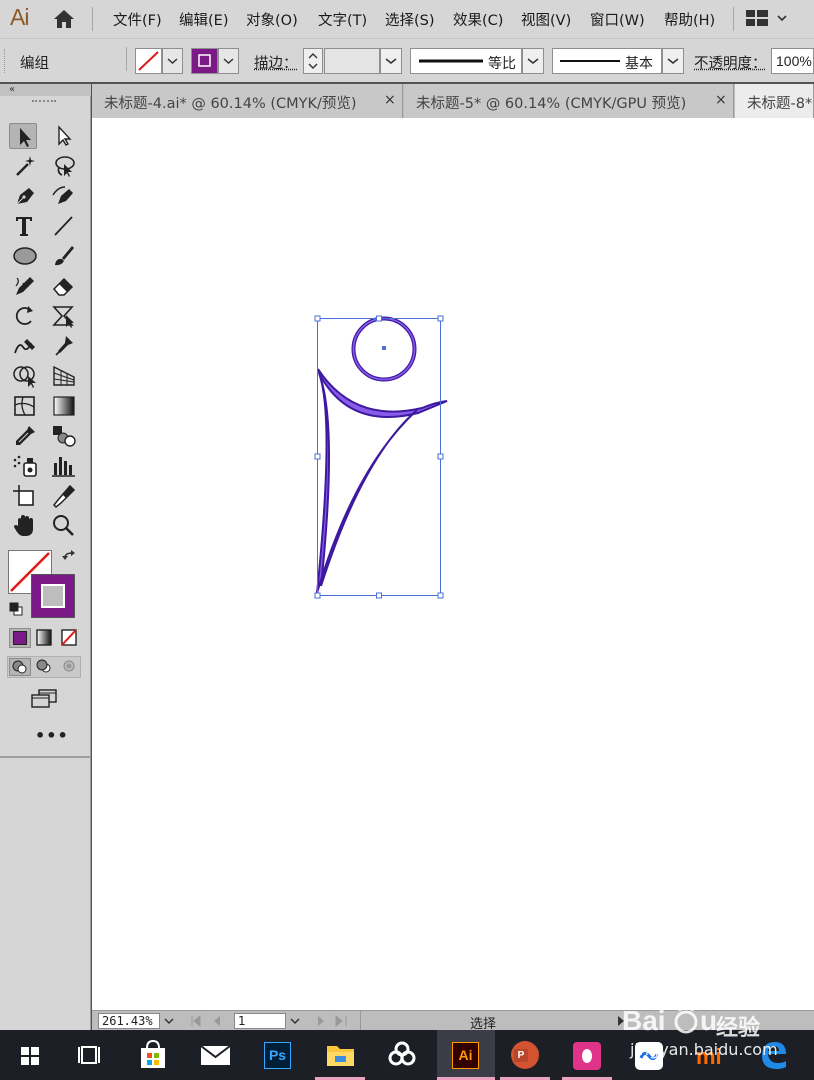  I want to click on opacity-label: 不透明度：, so click(730, 62).